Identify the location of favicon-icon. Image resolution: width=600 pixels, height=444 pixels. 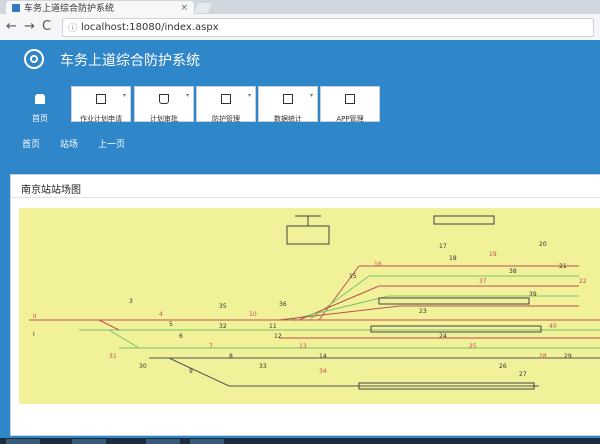
(16, 7).